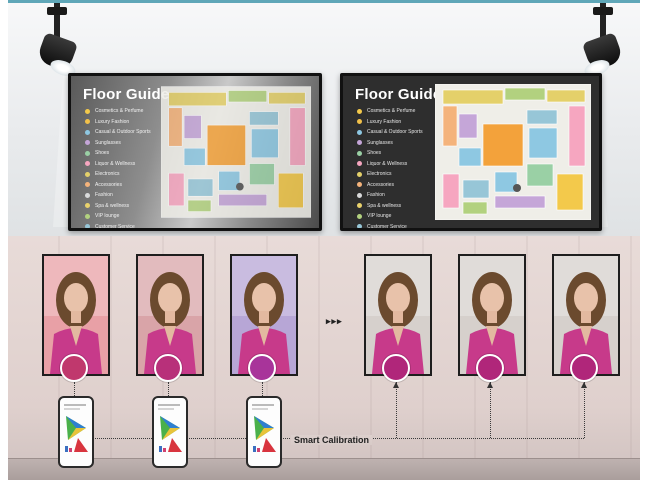  I want to click on floor-map-left, so click(236, 152).